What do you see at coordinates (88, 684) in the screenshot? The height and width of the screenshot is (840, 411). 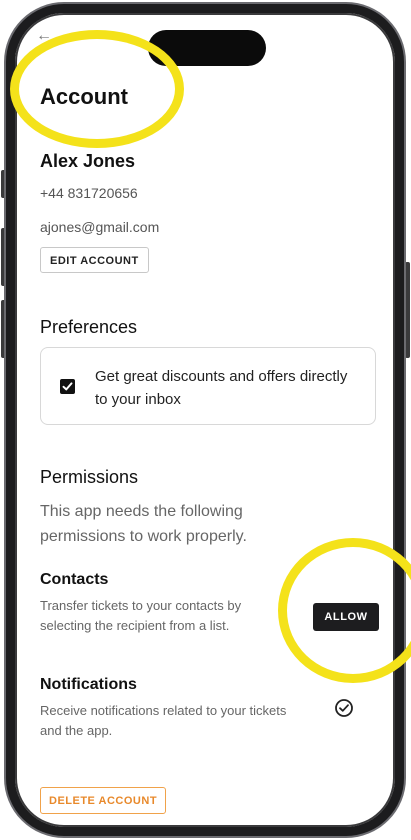 I see `notifications-permission-title: Notifications` at bounding box center [88, 684].